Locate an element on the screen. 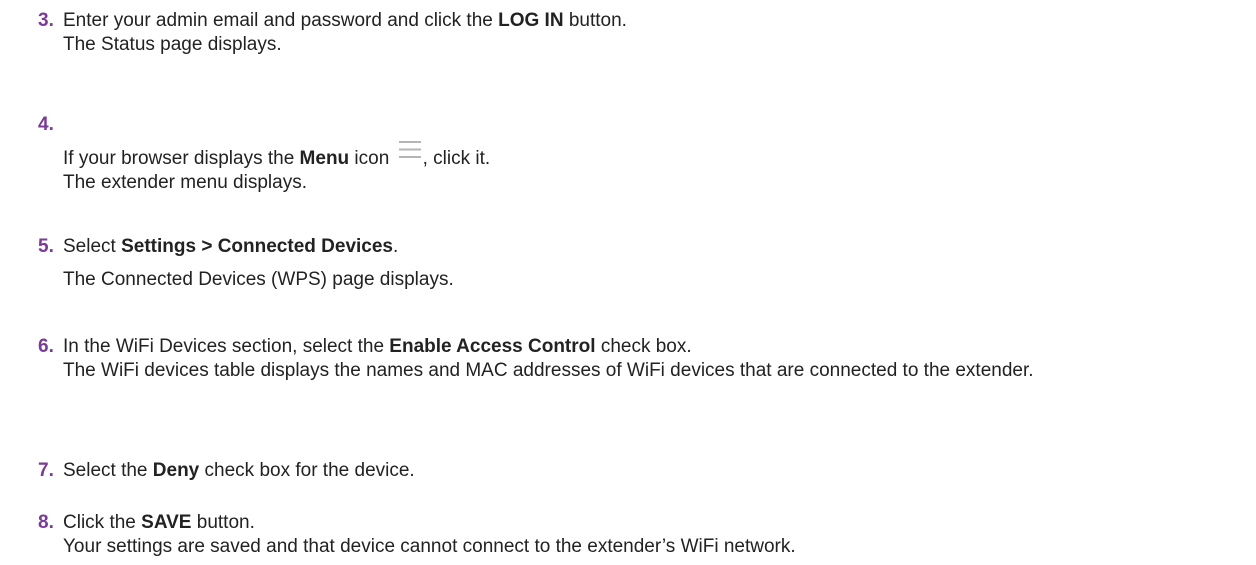 The width and height of the screenshot is (1256, 565). step-result: The Status page displays. is located at coordinates (172, 44).